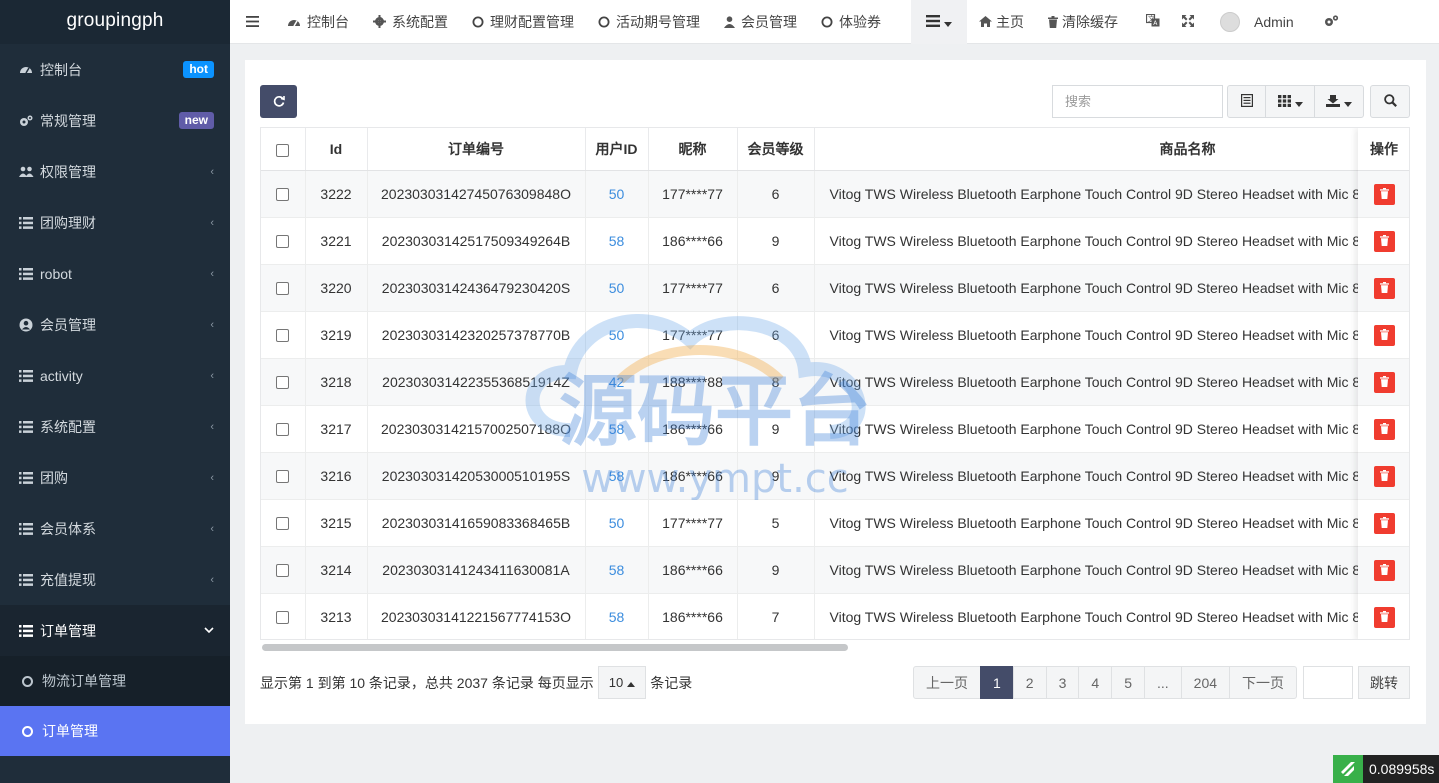 The image size is (1439, 783). What do you see at coordinates (1128, 682) in the screenshot?
I see `page-button-5: 5` at bounding box center [1128, 682].